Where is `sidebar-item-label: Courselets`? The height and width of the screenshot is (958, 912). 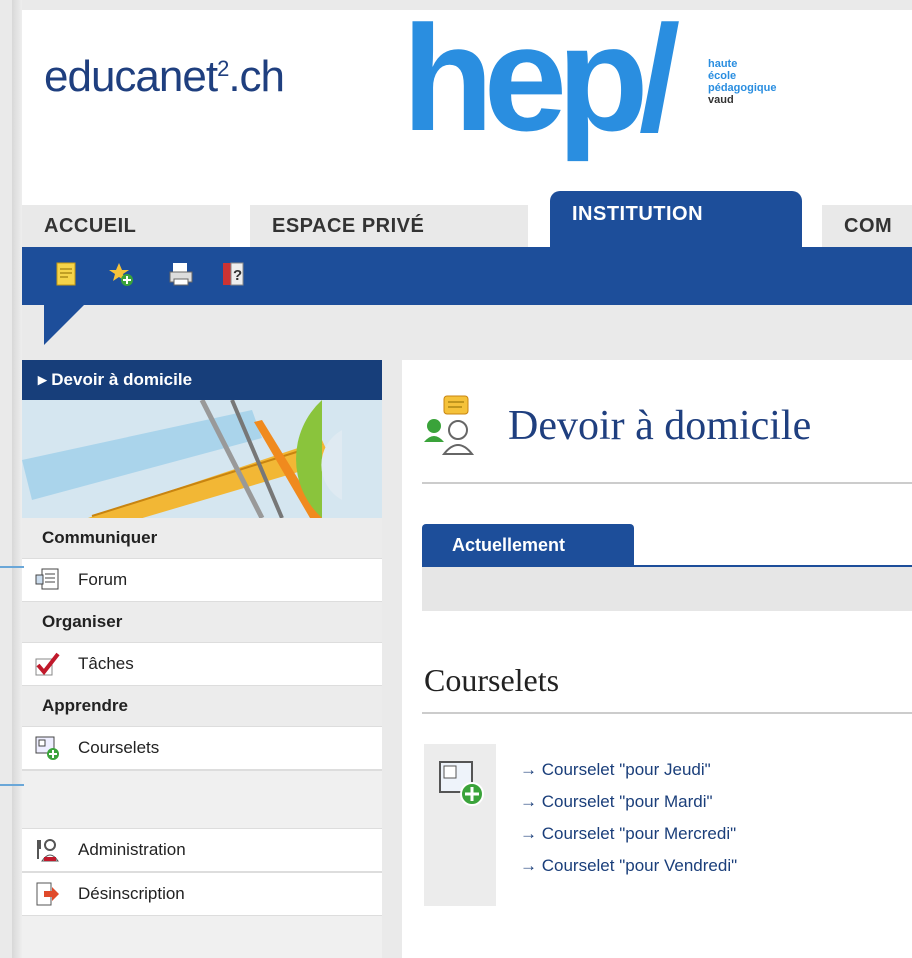
sidebar-item-label: Courselets is located at coordinates (119, 747).